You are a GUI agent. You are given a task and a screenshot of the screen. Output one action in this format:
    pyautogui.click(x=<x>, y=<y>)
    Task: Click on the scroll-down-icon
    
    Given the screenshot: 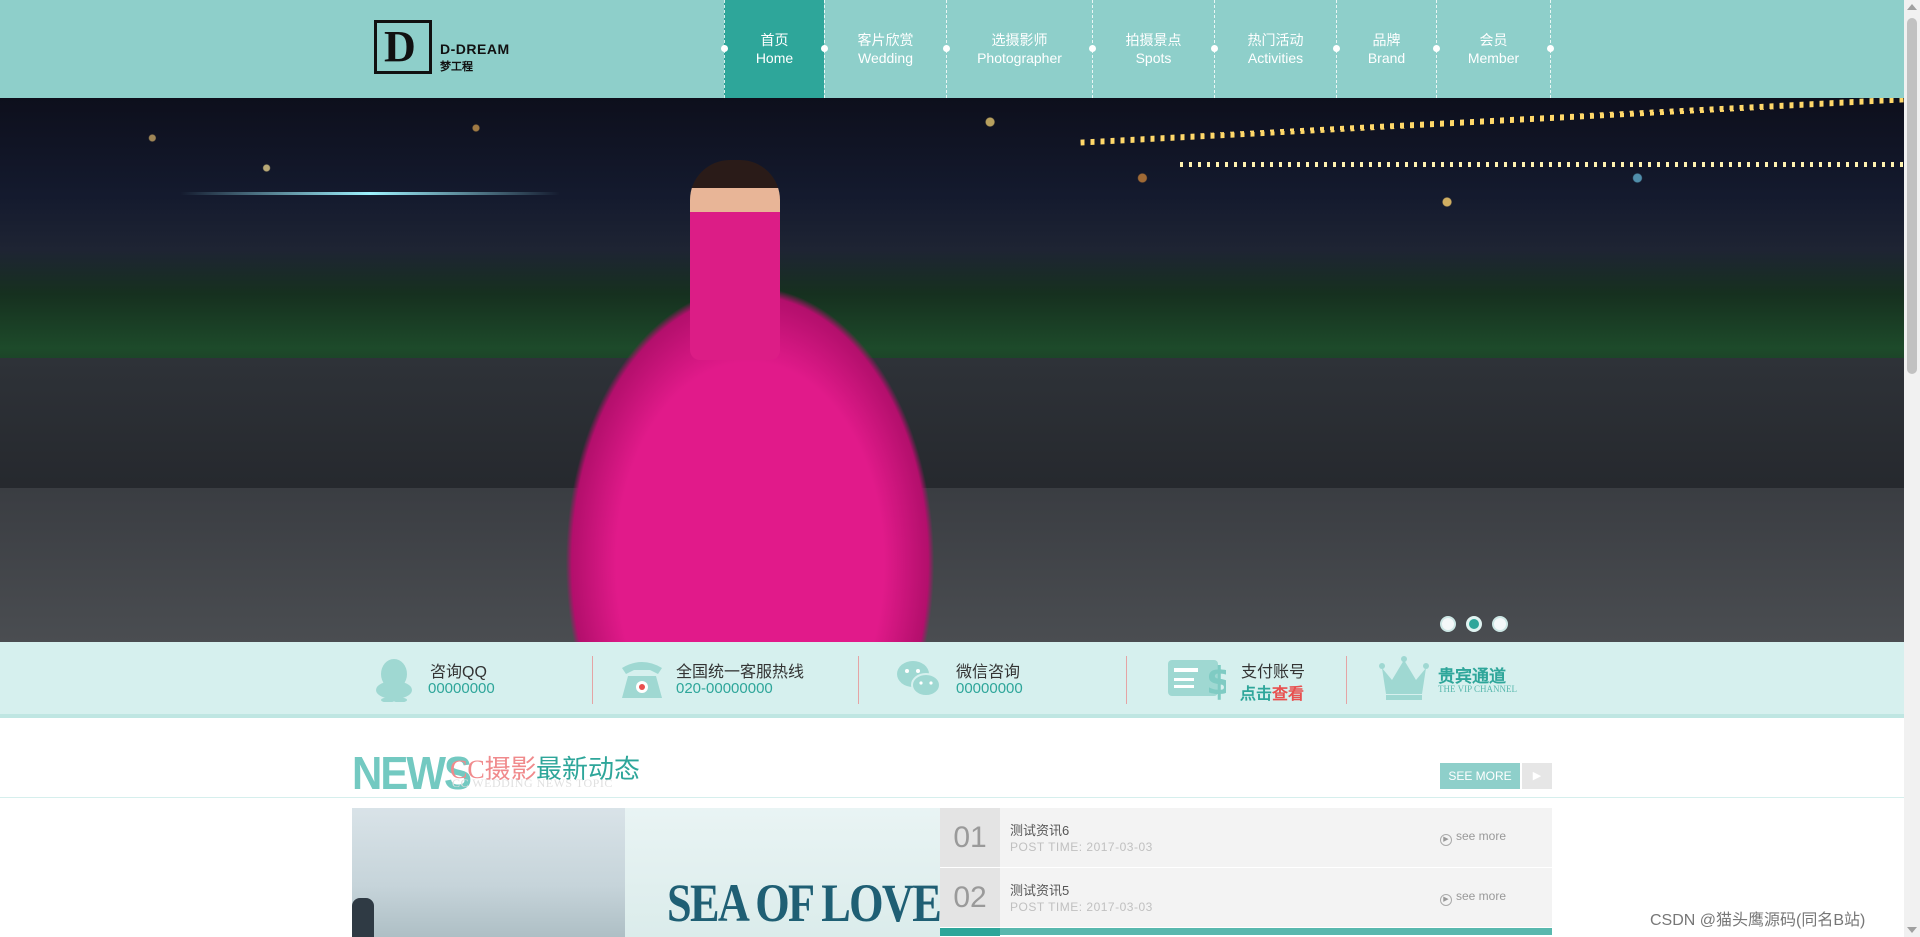 What is the action you would take?
    pyautogui.click(x=1912, y=930)
    